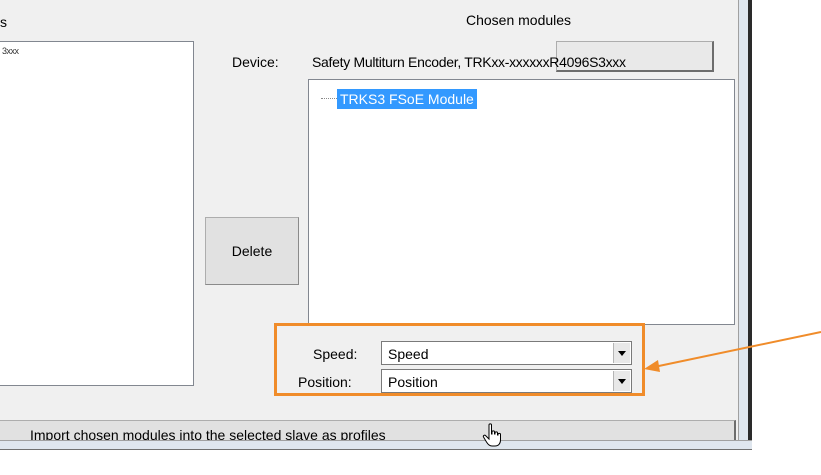 Image resolution: width=821 pixels, height=475 pixels. What do you see at coordinates (376, 445) in the screenshot?
I see `window-frame-bottom` at bounding box center [376, 445].